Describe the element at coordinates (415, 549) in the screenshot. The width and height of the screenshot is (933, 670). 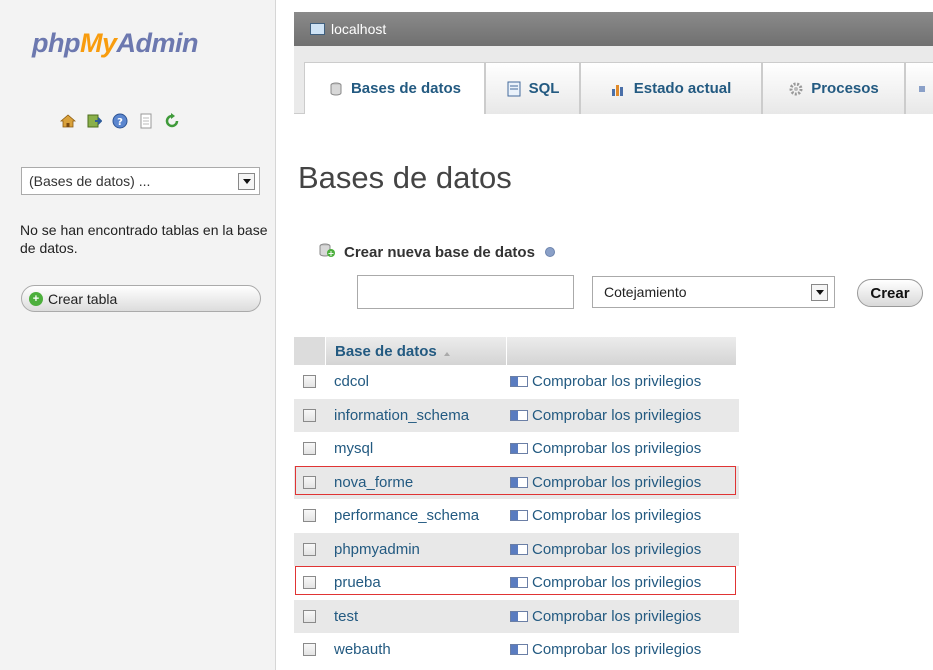
I see `database-name-link: phpmyadmin` at that location.